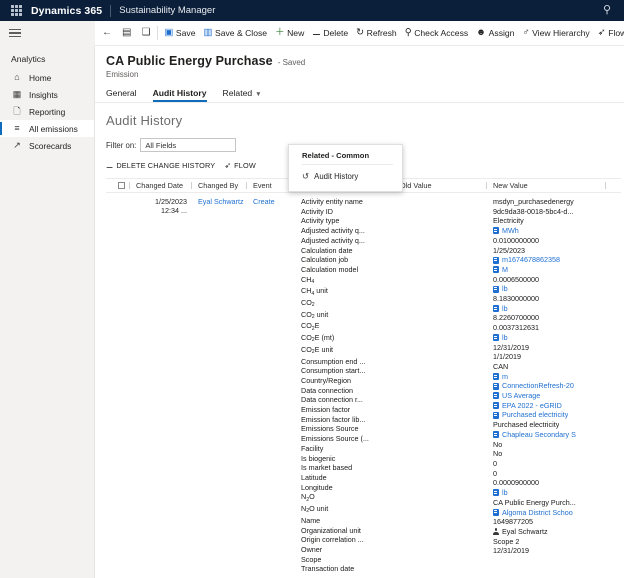  What do you see at coordinates (607, 10) in the screenshot?
I see `search-icon: ⚲` at bounding box center [607, 10].